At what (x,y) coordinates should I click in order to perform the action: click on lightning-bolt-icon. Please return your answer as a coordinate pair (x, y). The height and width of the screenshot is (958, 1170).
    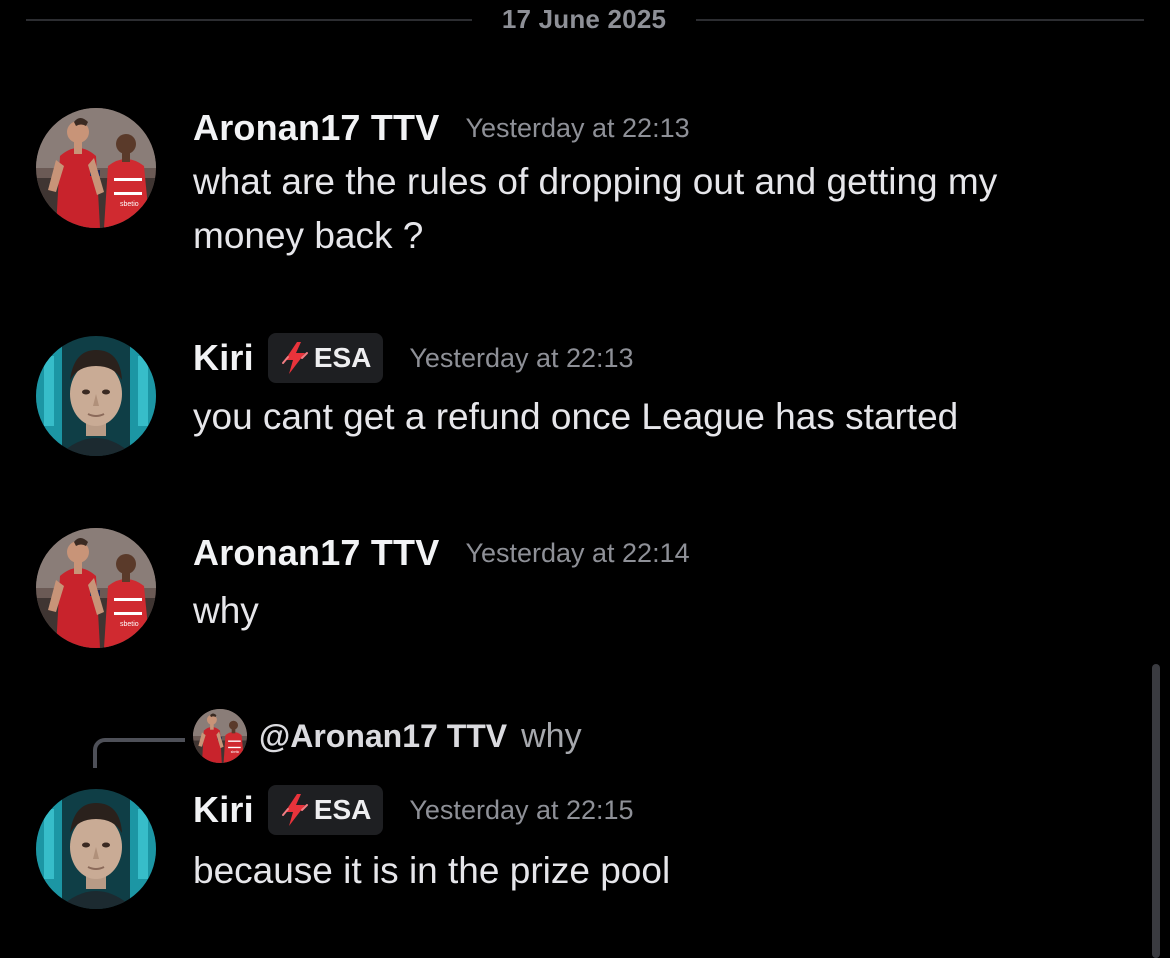
    Looking at the image, I should click on (295, 810).